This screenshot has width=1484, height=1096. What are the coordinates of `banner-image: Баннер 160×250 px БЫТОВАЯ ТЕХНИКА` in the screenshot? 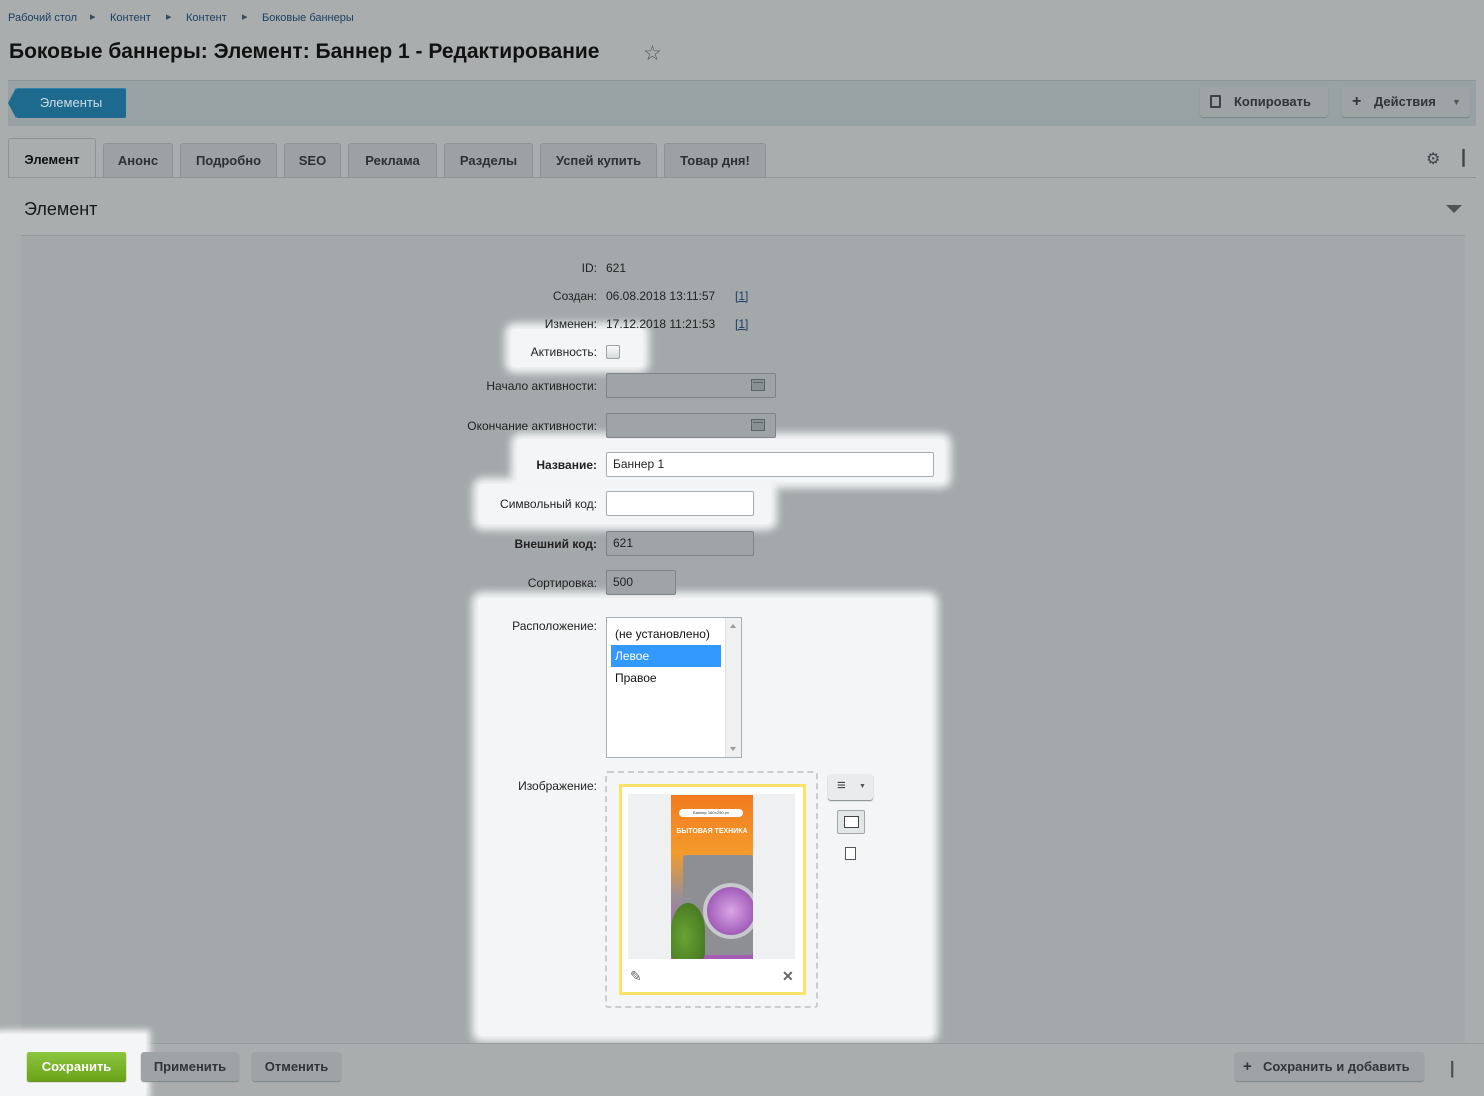 It's located at (712, 877).